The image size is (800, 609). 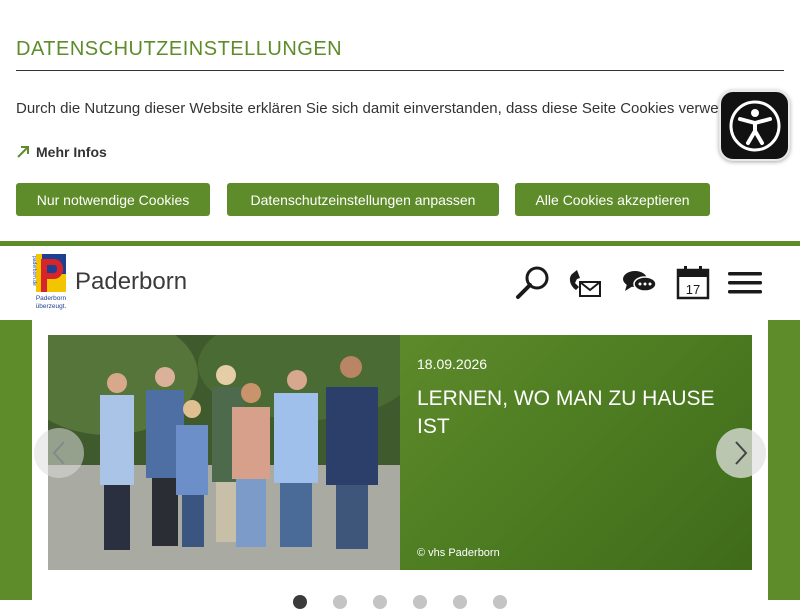 What do you see at coordinates (585, 283) in the screenshot?
I see `phone-mail-icon` at bounding box center [585, 283].